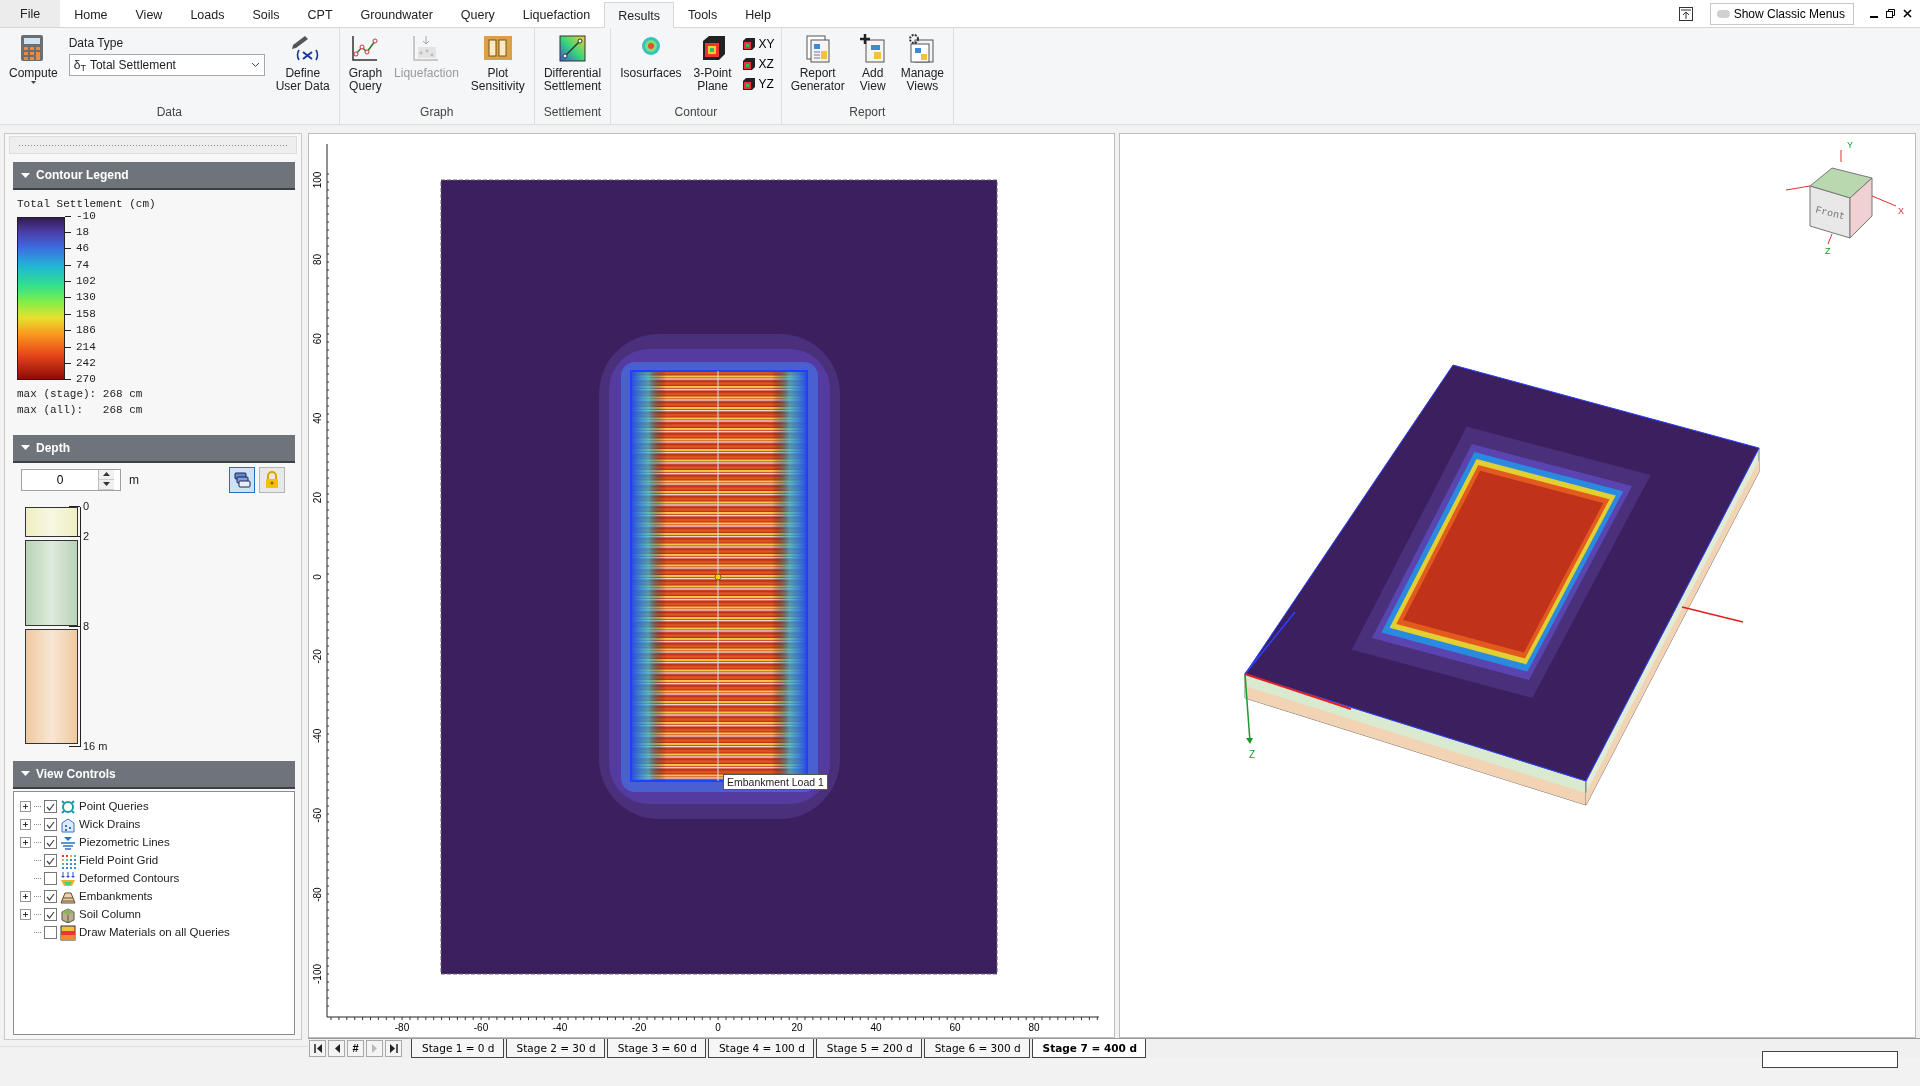 The height and width of the screenshot is (1086, 1920). What do you see at coordinates (124, 842) in the screenshot?
I see `tree-item: Piezometric Lines` at bounding box center [124, 842].